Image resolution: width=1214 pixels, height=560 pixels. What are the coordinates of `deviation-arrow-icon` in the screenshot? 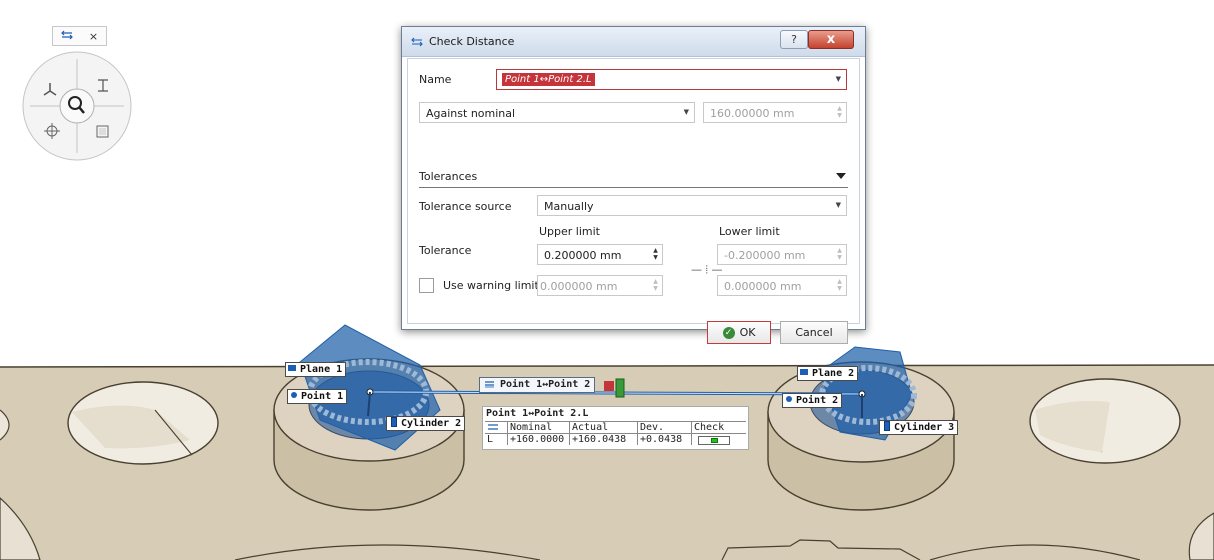 It's located at (609, 386).